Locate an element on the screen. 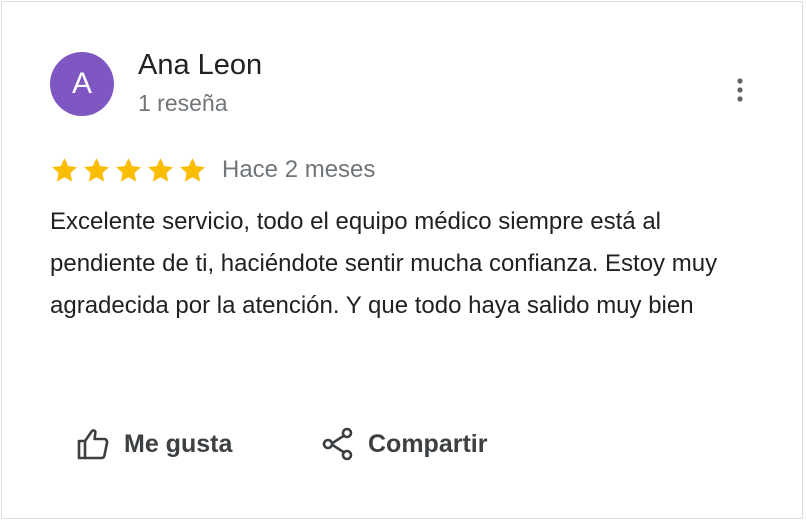 This screenshot has height=524, width=806. share-label: Compartir is located at coordinates (428, 443).